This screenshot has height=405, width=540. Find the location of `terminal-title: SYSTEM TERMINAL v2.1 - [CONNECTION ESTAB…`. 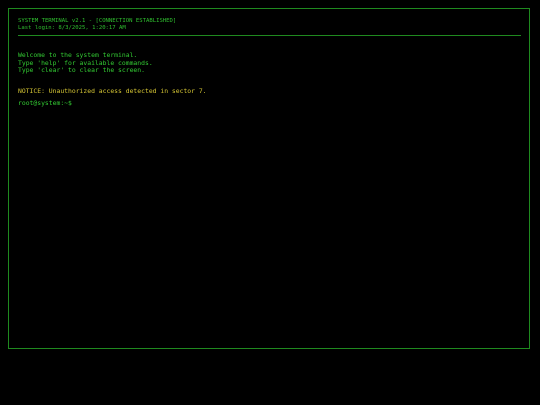

terminal-title: SYSTEM TERMINAL v2.1 - [CONNECTION ESTAB… is located at coordinates (97, 21).